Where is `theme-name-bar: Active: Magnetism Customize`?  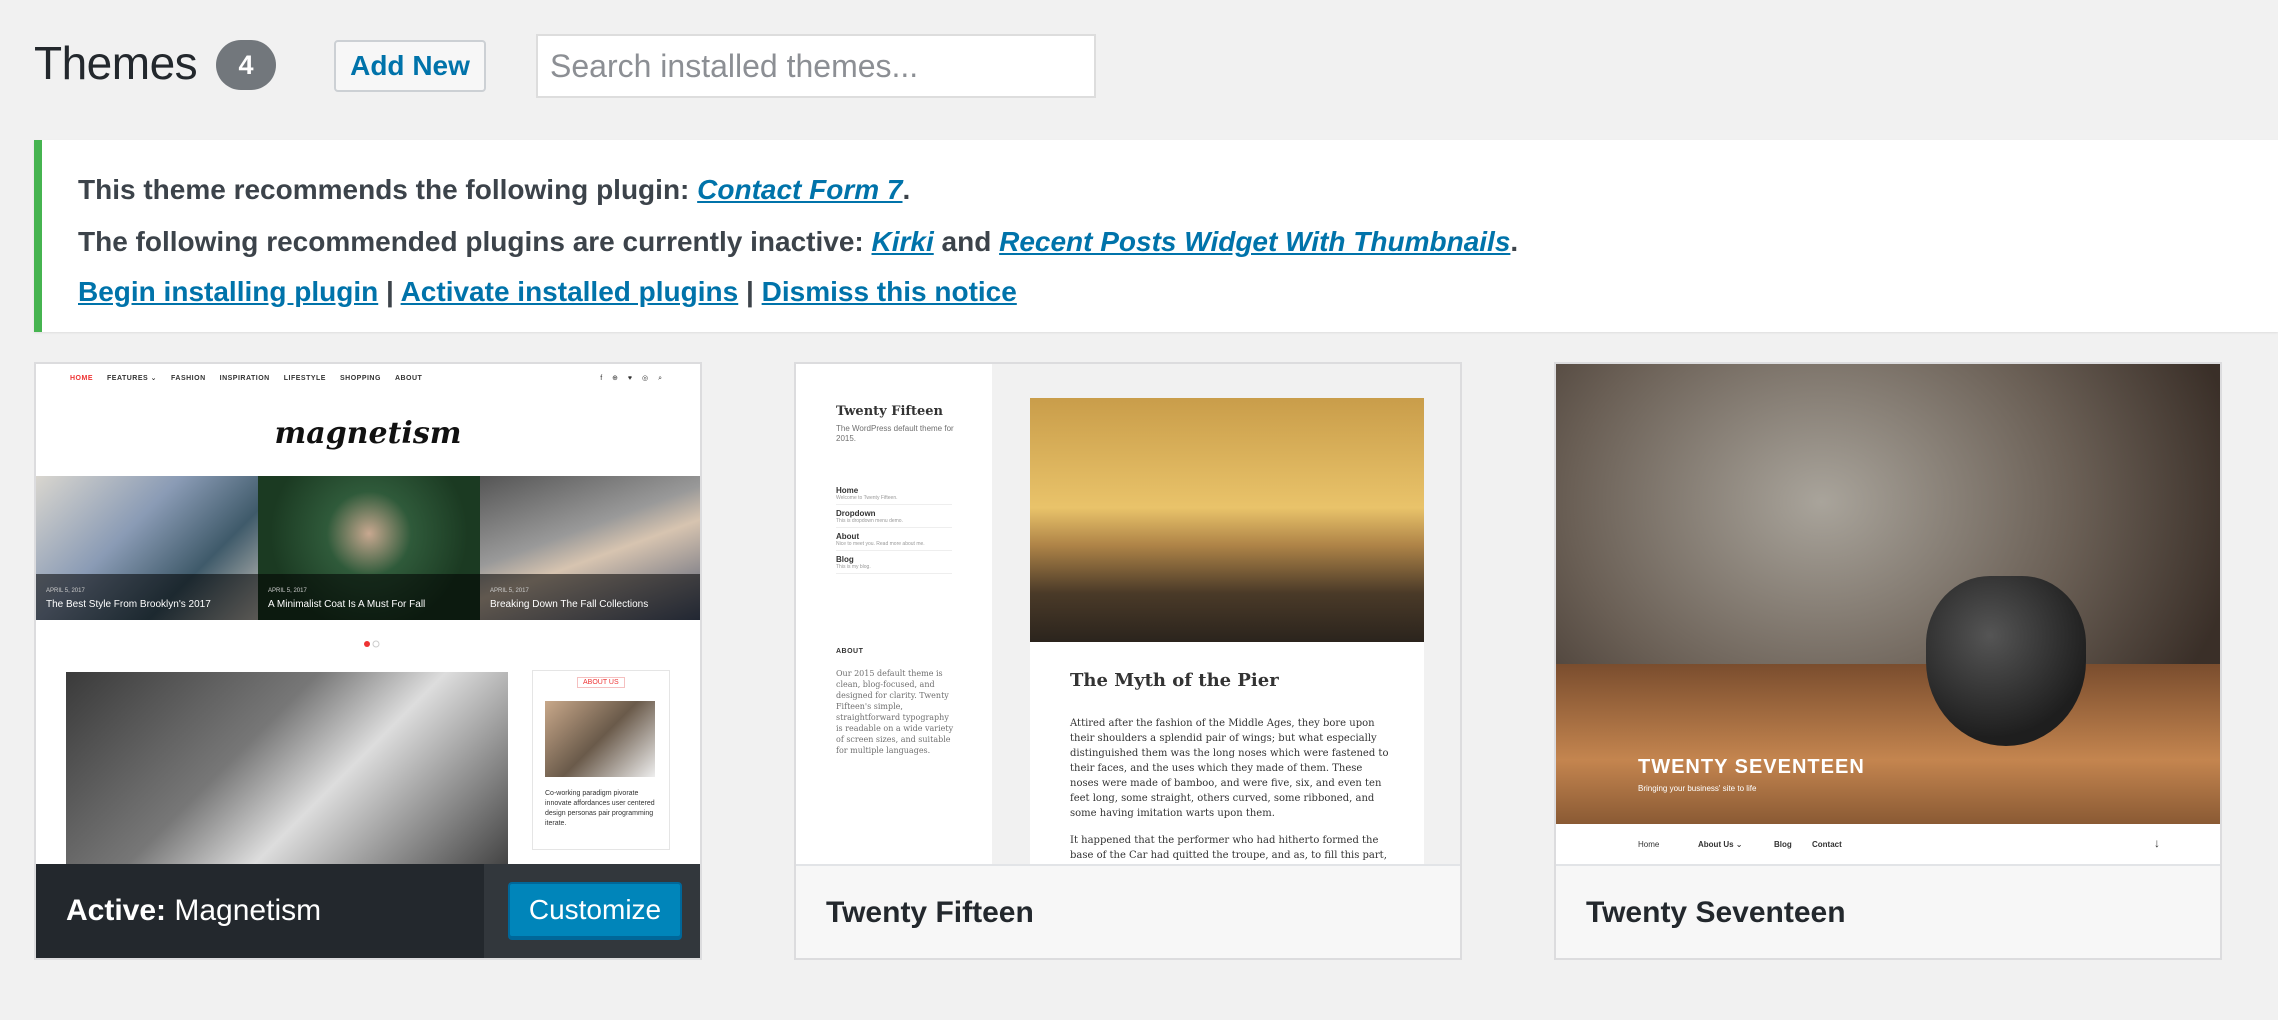 theme-name-bar: Active: Magnetism Customize is located at coordinates (368, 911).